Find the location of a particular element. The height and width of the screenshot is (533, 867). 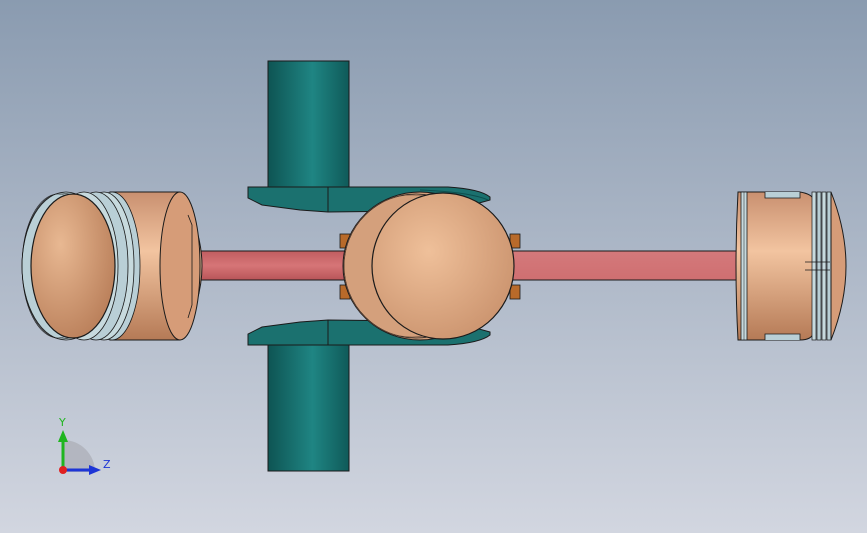

upper-shaft is located at coordinates (308, 124).